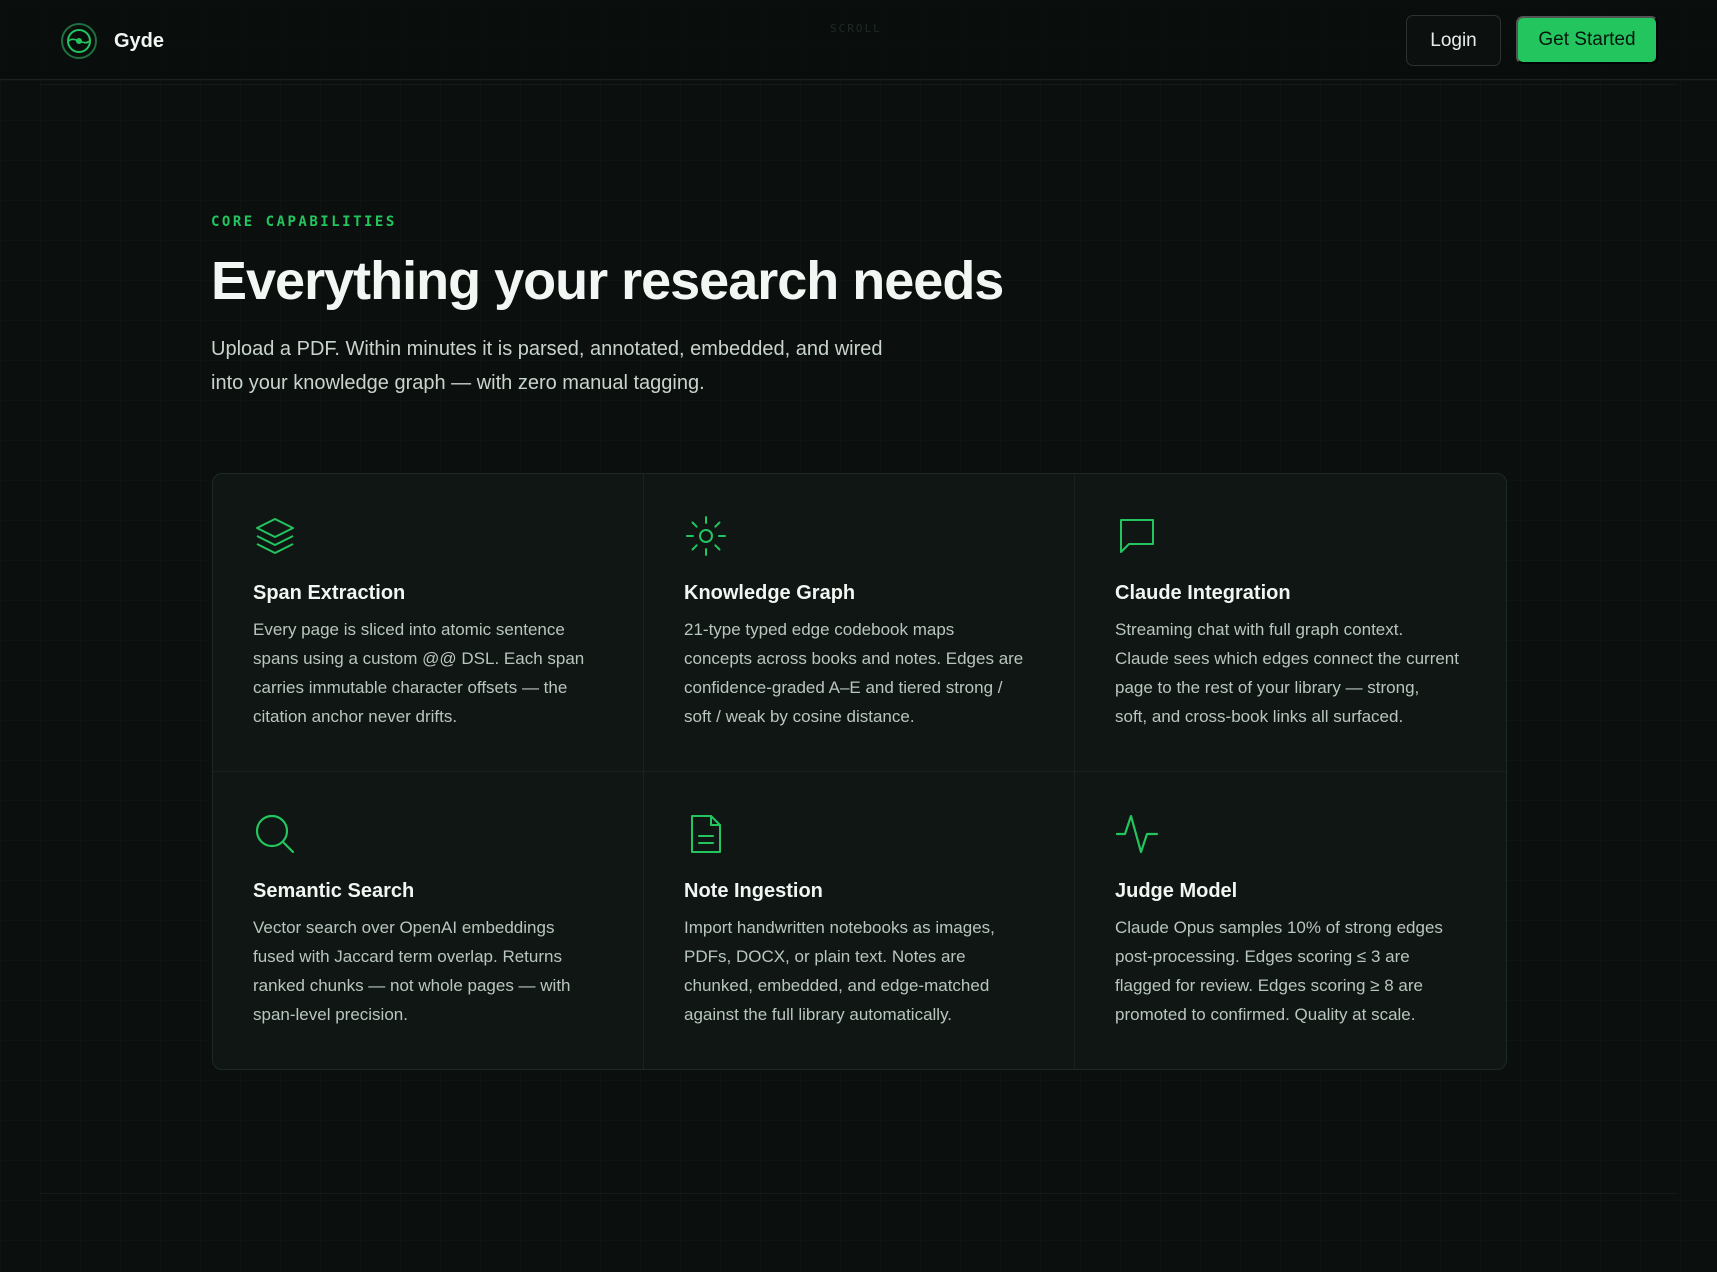 The width and height of the screenshot is (1717, 1272). Describe the element at coordinates (799, 716) in the screenshot. I see `desc-line: soft / weak by cosine distance.` at that location.